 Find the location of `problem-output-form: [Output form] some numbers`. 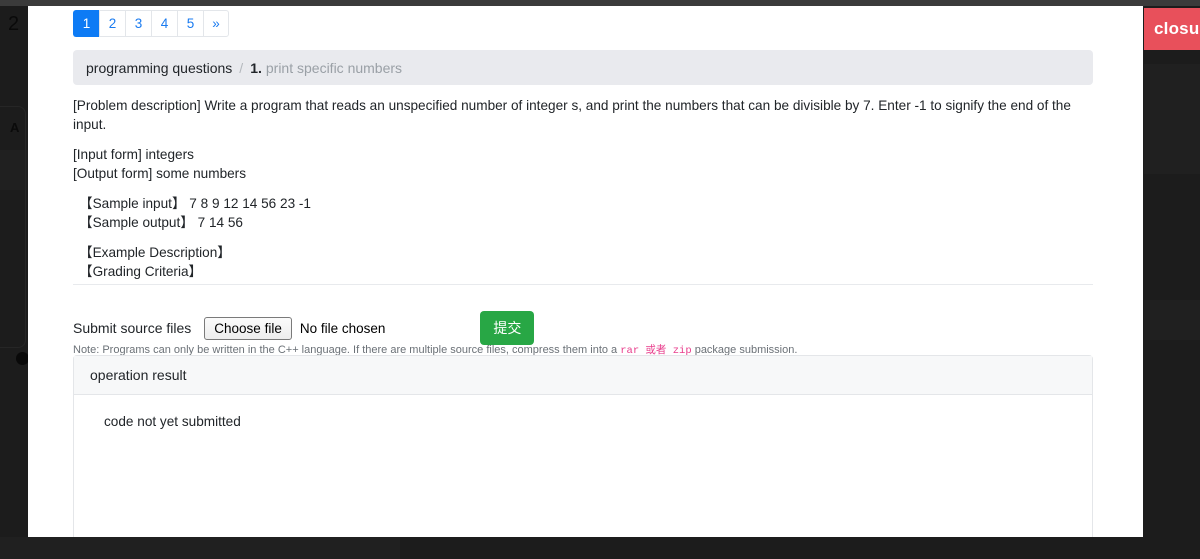

problem-output-form: [Output form] some numbers is located at coordinates (160, 173).